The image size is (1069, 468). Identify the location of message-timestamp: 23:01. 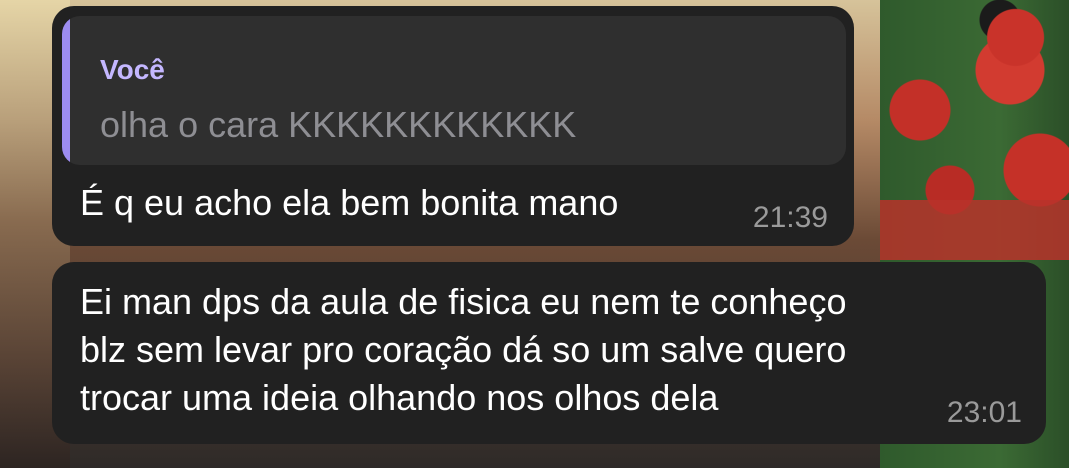
(984, 412).